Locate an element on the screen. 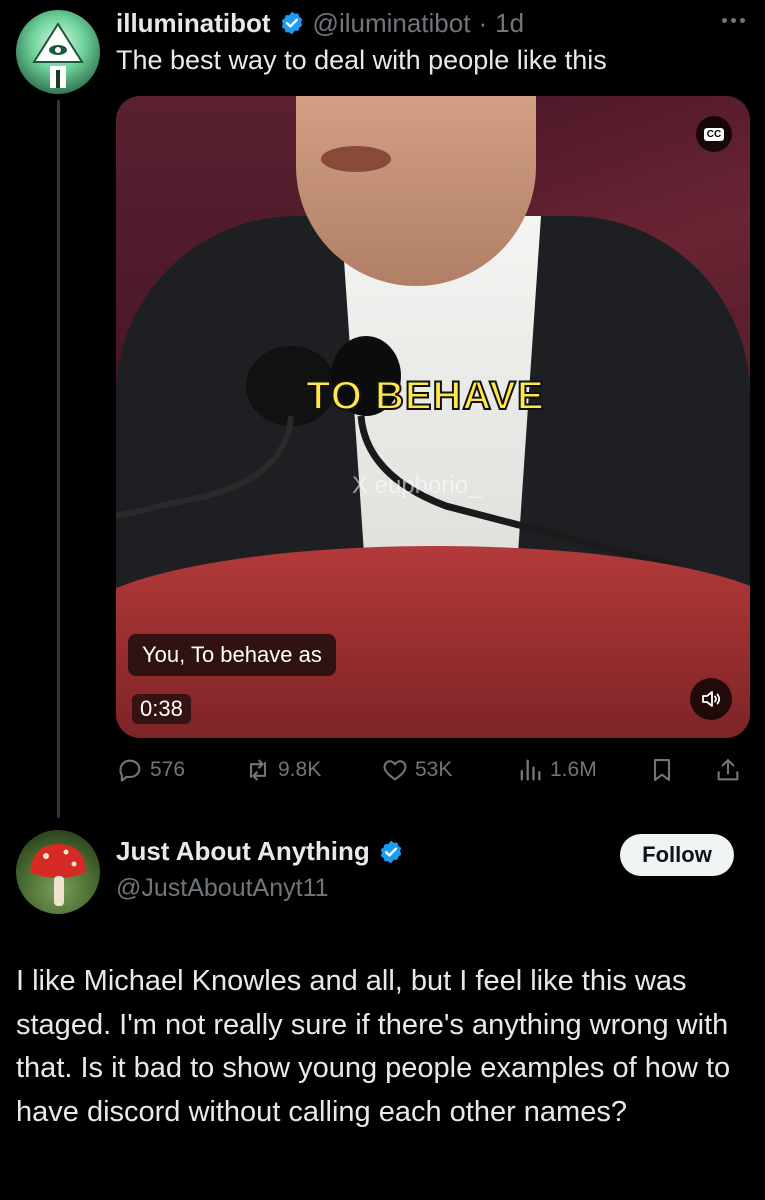  follow-button: Follow is located at coordinates (677, 855).